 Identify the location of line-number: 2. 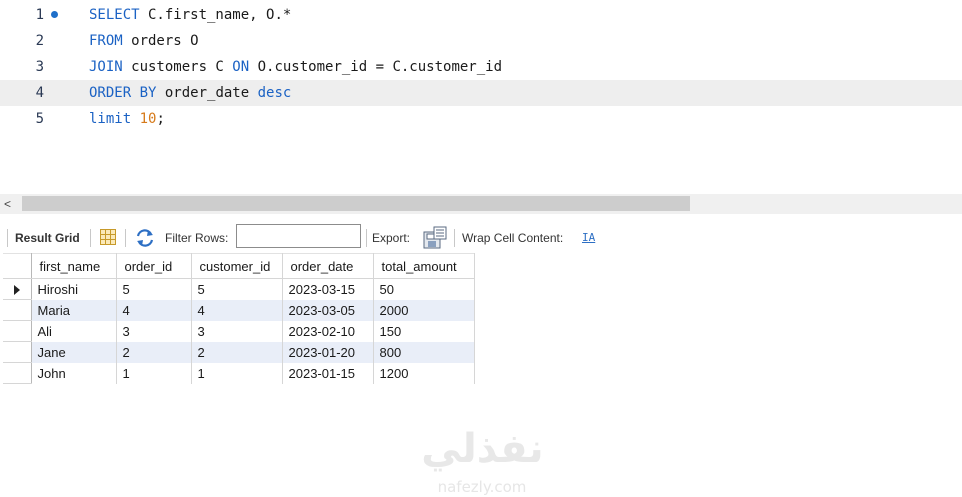
(39, 41).